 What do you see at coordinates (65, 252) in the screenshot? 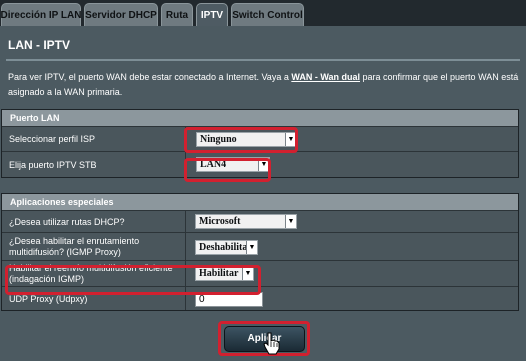
I see `multicast-routing-label-line2: multidifusión? (IGMP Proxy)` at bounding box center [65, 252].